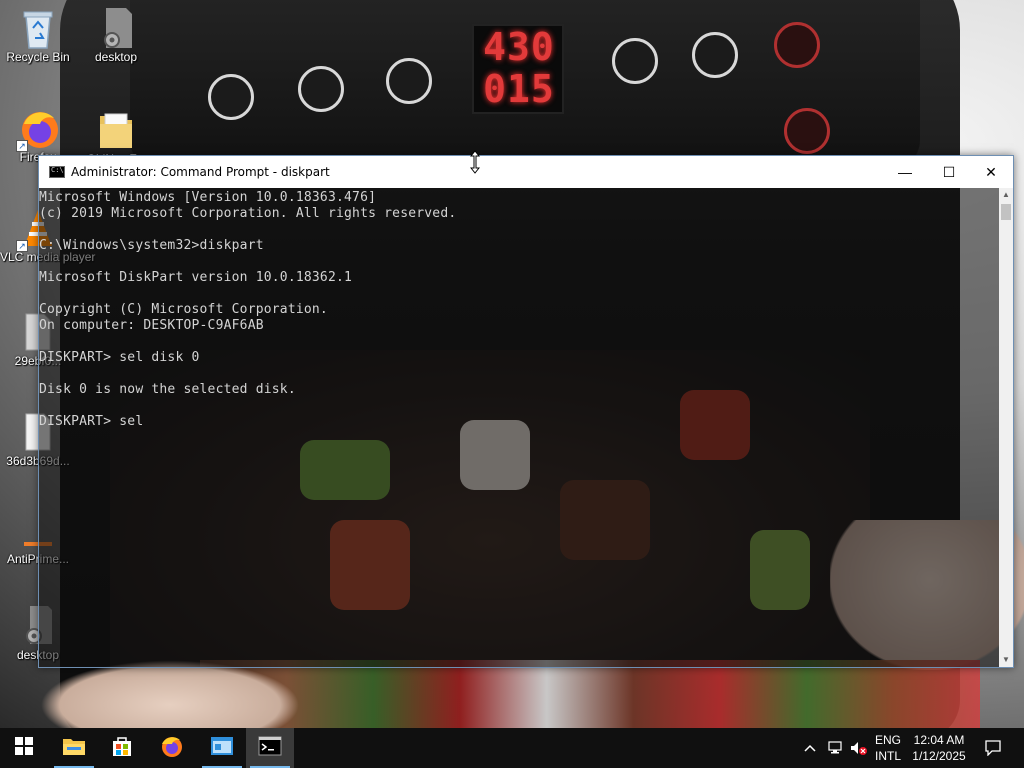  What do you see at coordinates (1006, 195) in the screenshot?
I see `scroll-up-arrow-icon: ▲` at bounding box center [1006, 195].